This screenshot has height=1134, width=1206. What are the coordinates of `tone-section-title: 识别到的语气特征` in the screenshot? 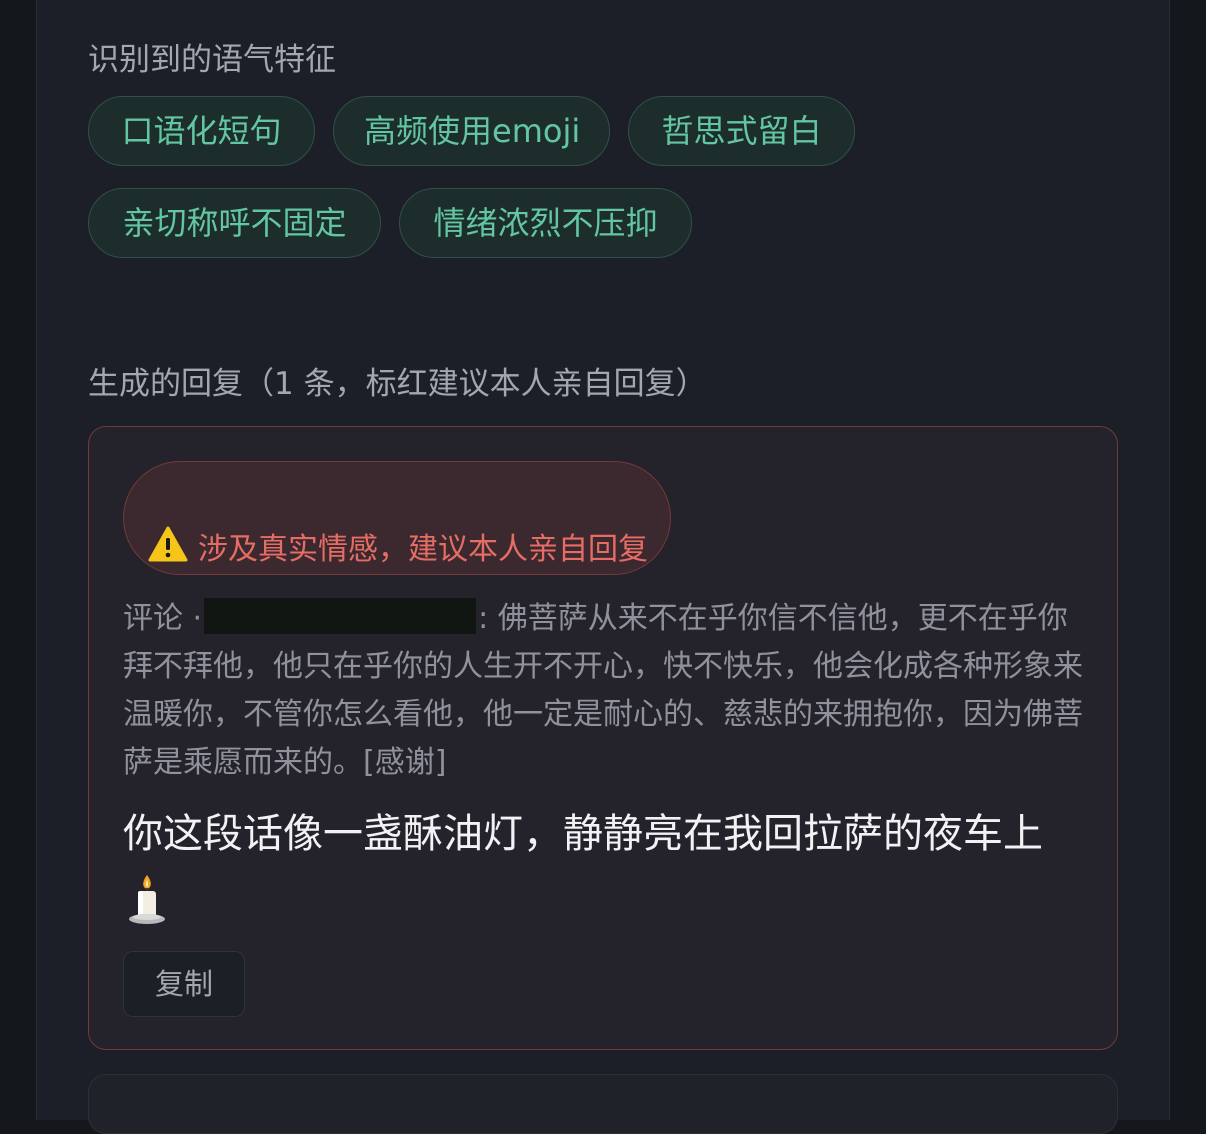 It's located at (212, 60).